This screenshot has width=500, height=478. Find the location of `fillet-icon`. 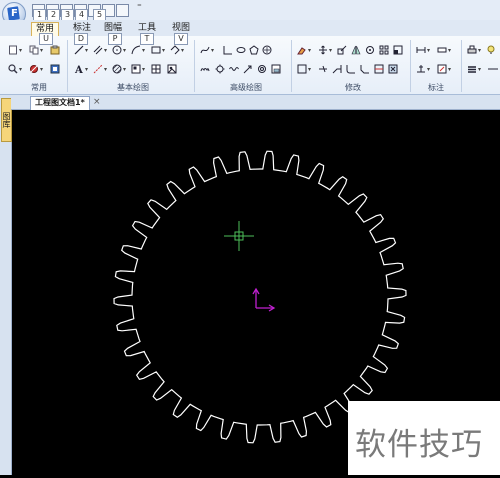

fillet-icon is located at coordinates (351, 69).